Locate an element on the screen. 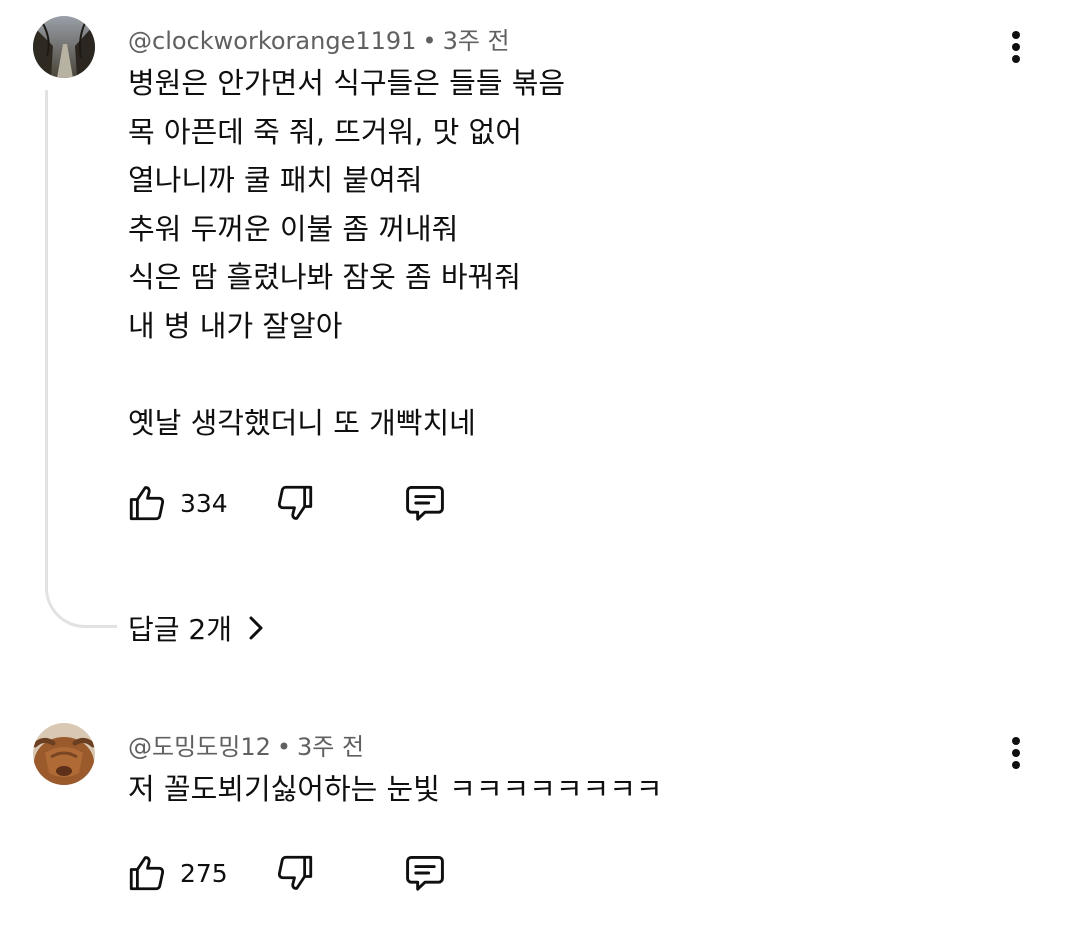 The height and width of the screenshot is (925, 1080). comment-line: 목 아픈데 죽 줘, 뜨거워, 맛 없어 is located at coordinates (325, 131).